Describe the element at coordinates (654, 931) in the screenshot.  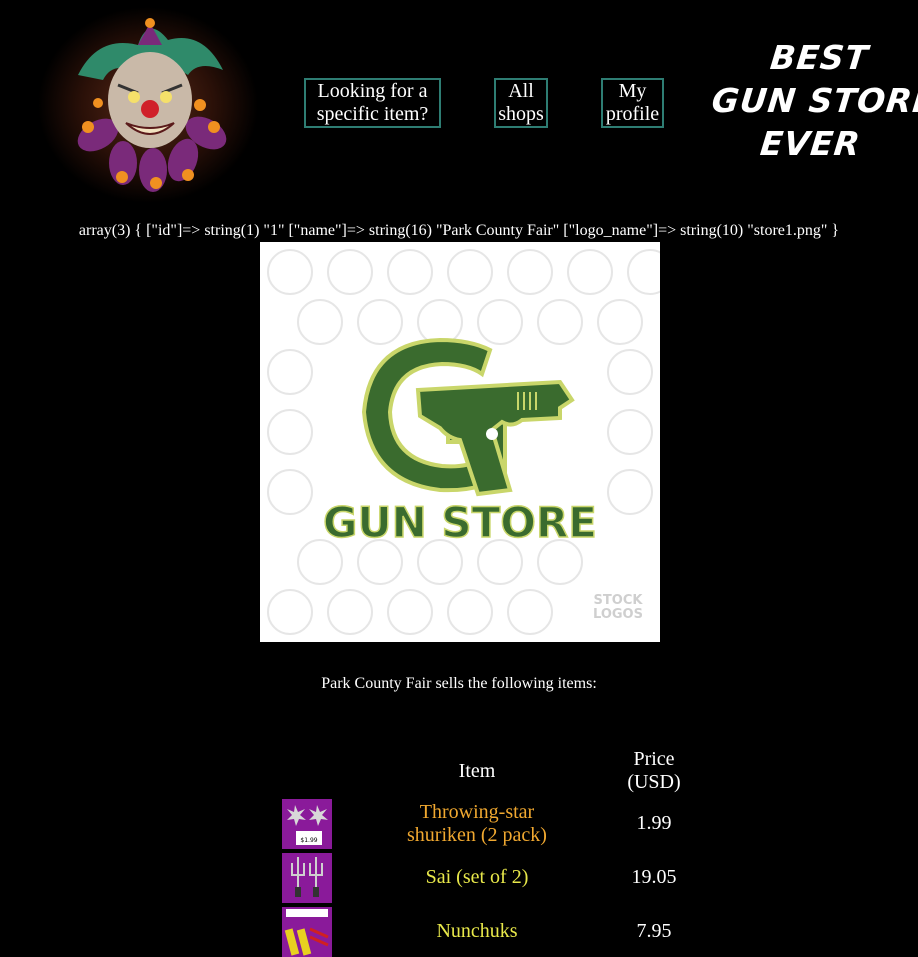
I see `item-price: 7.95` at that location.